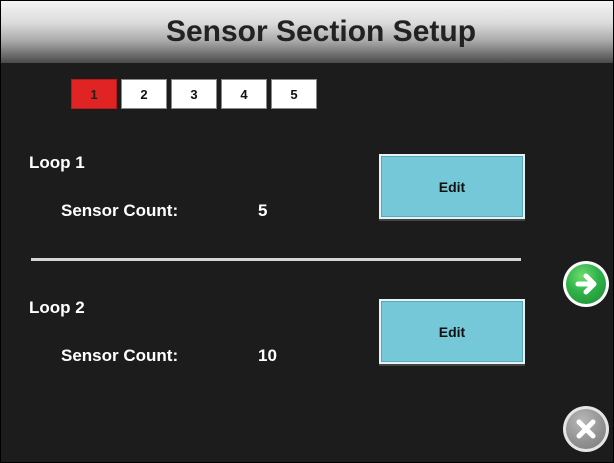  What do you see at coordinates (244, 94) in the screenshot?
I see `tab-4: 4` at bounding box center [244, 94].